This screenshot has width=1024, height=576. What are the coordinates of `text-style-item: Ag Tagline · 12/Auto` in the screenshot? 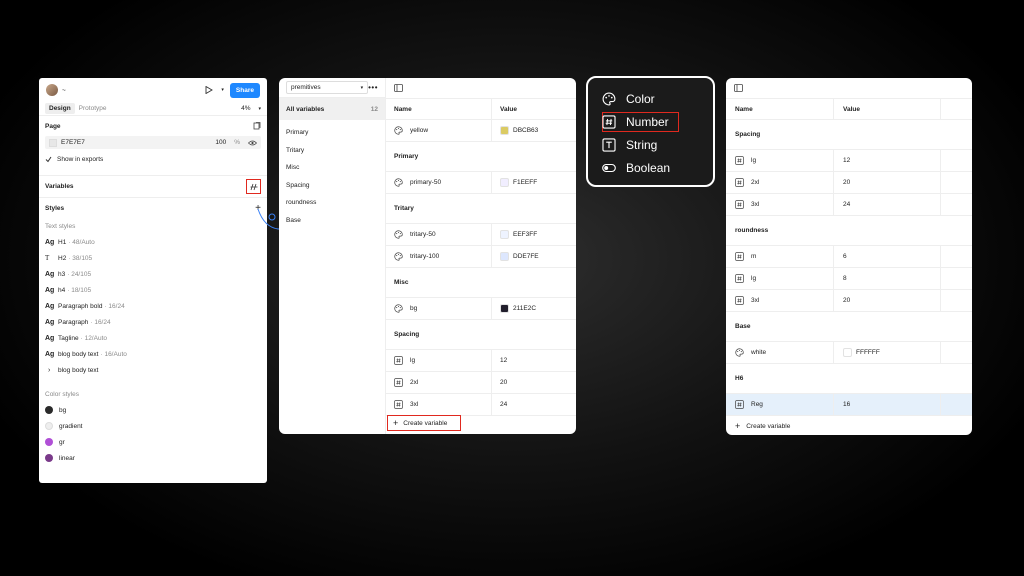 It's located at (153, 338).